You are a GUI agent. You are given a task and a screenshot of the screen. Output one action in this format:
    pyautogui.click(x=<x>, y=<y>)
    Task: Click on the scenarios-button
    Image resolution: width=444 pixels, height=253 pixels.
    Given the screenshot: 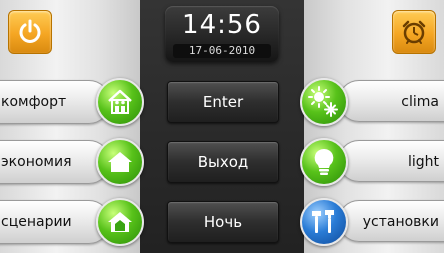 What is the action you would take?
    pyautogui.click(x=120, y=222)
    